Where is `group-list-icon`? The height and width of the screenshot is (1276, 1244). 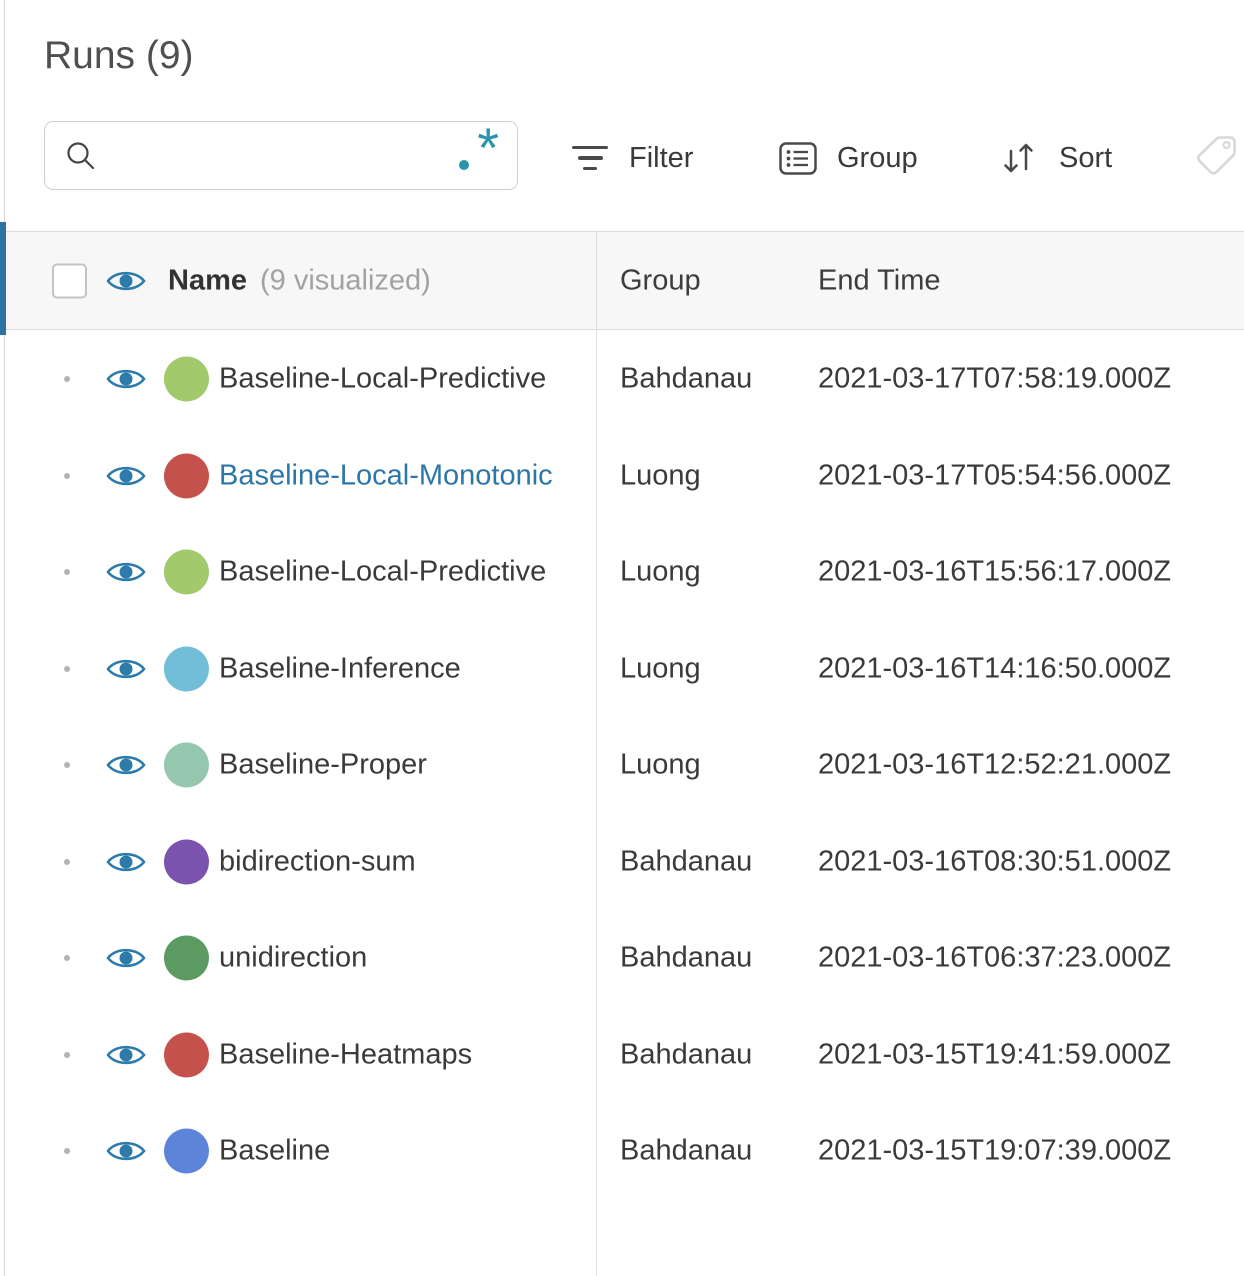 group-list-icon is located at coordinates (798, 158).